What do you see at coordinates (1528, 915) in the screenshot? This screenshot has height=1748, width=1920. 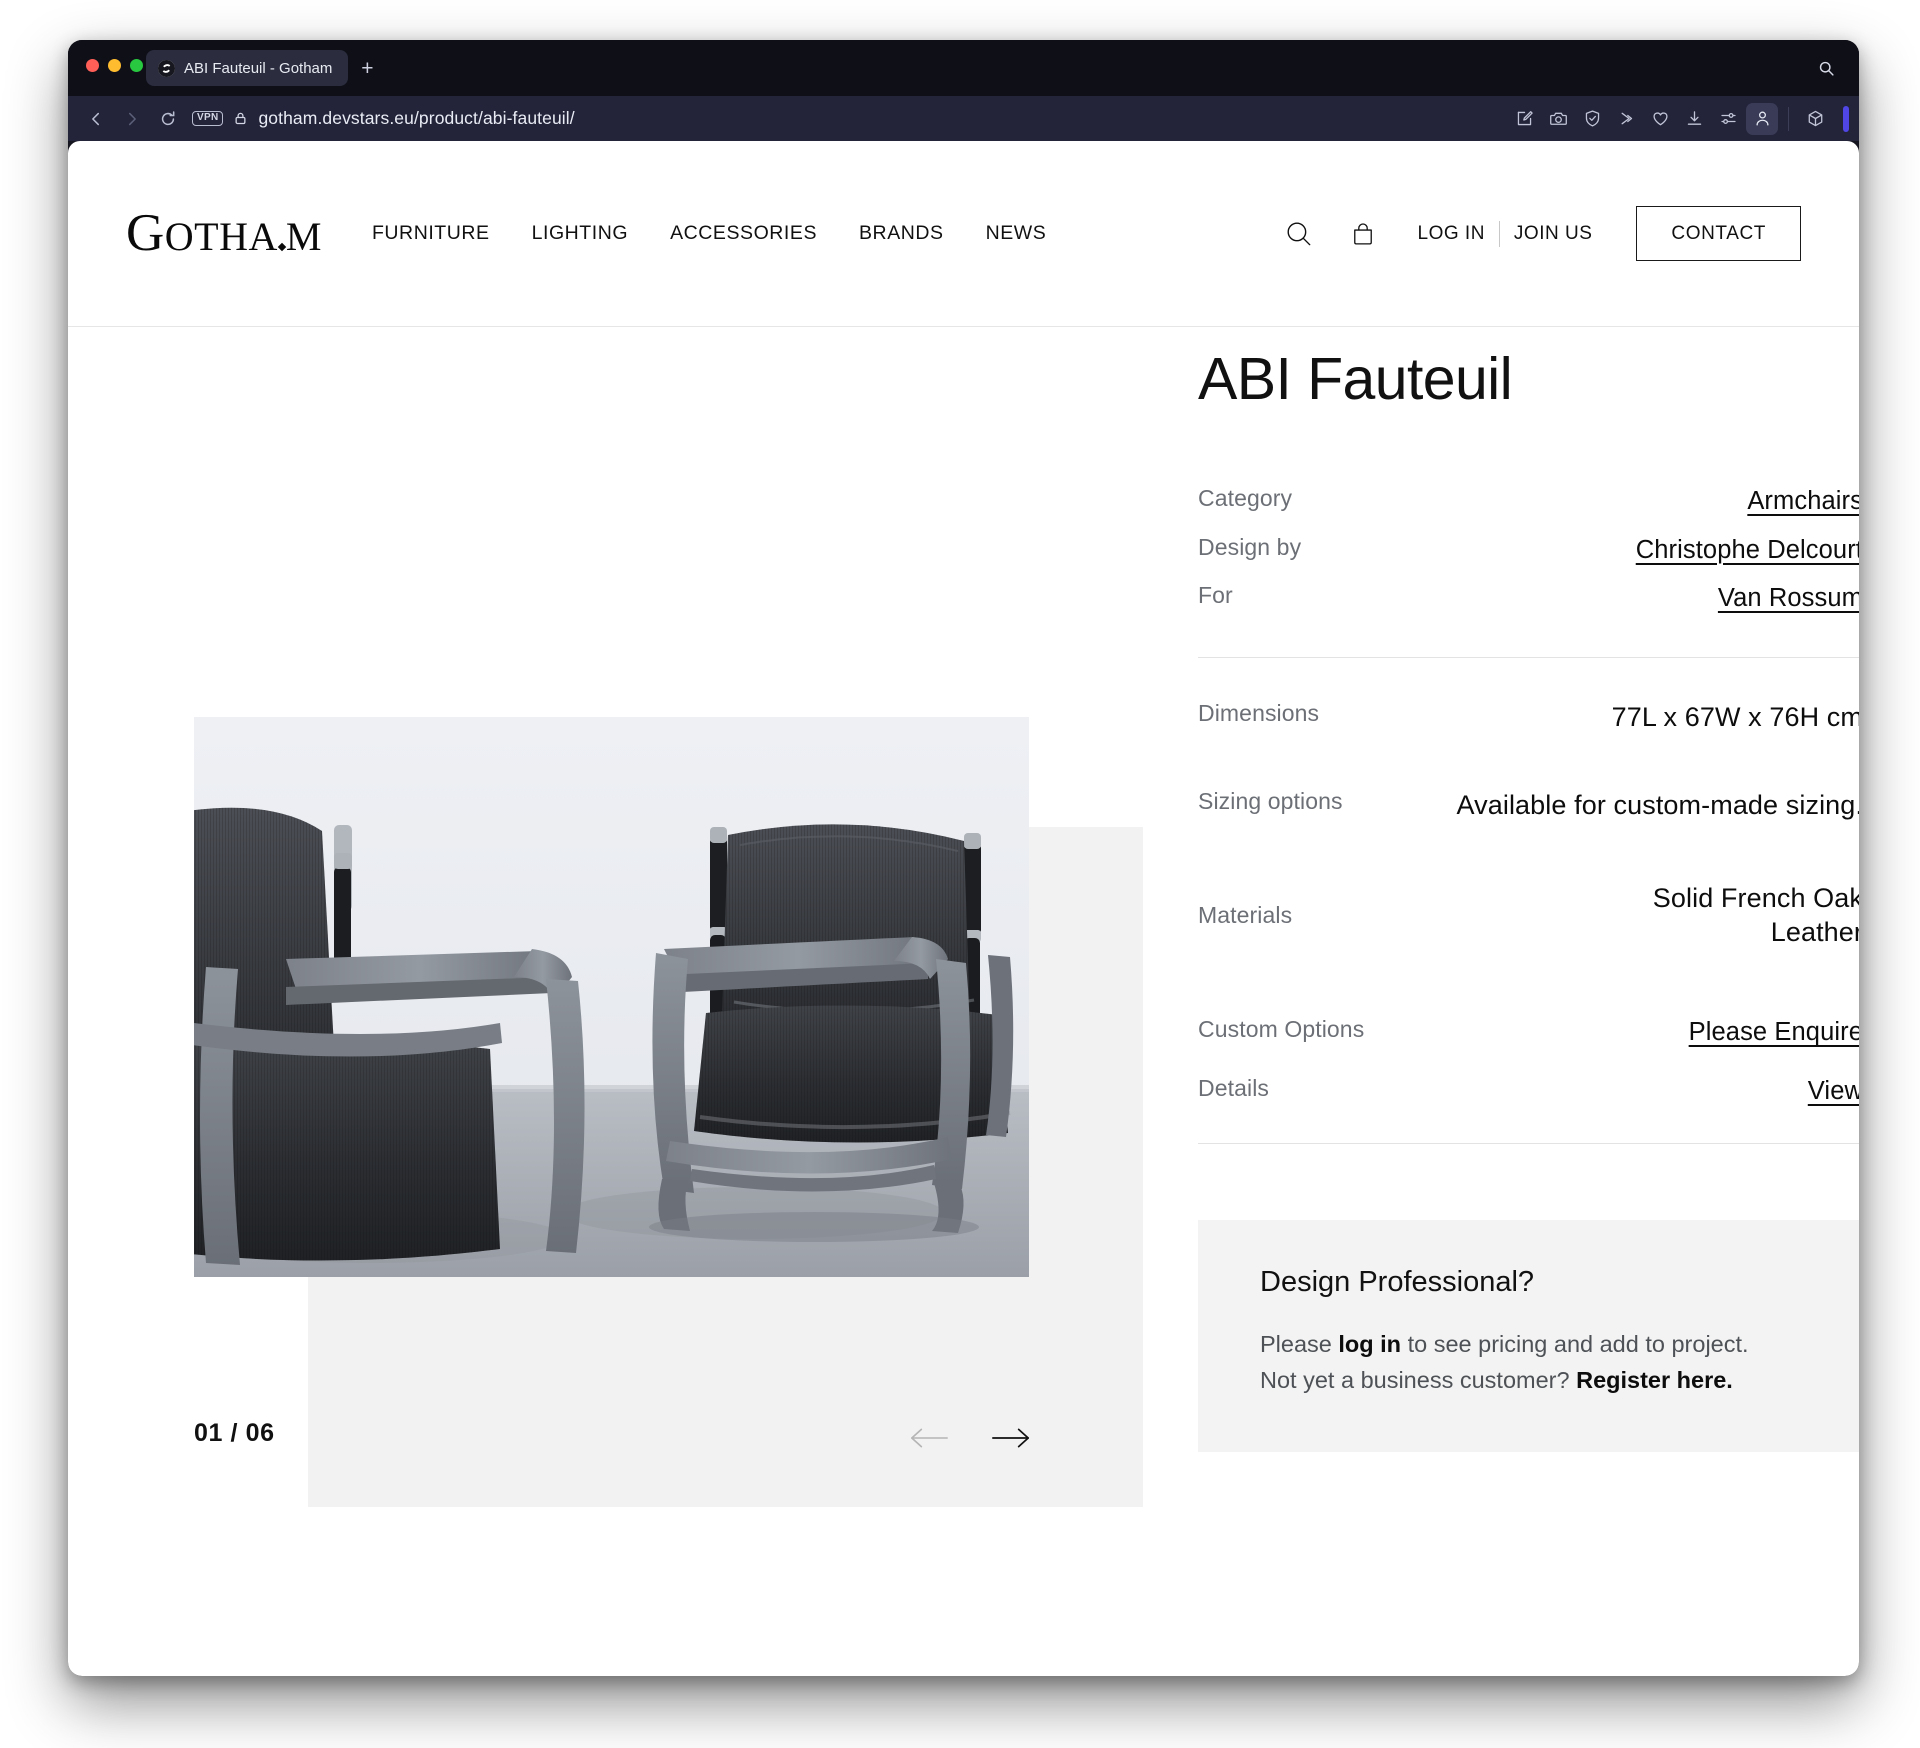 I see `spec-row-materials: Materials Solid French Oak Leather` at bounding box center [1528, 915].